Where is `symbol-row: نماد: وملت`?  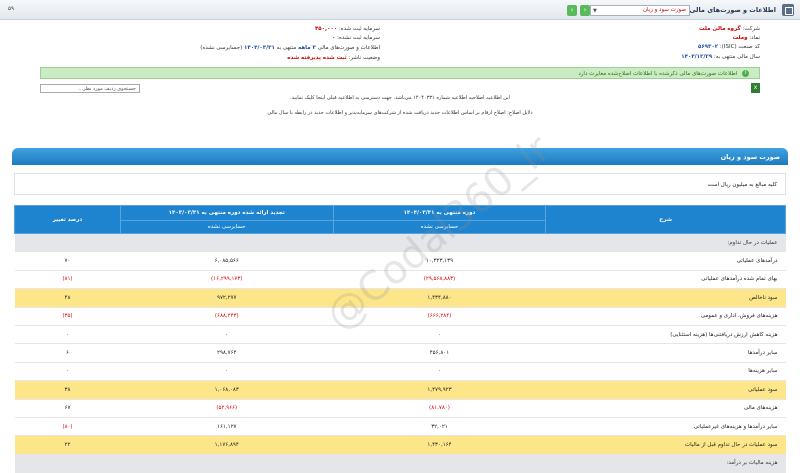 symbol-row: نماد: وملت is located at coordinates (746, 38).